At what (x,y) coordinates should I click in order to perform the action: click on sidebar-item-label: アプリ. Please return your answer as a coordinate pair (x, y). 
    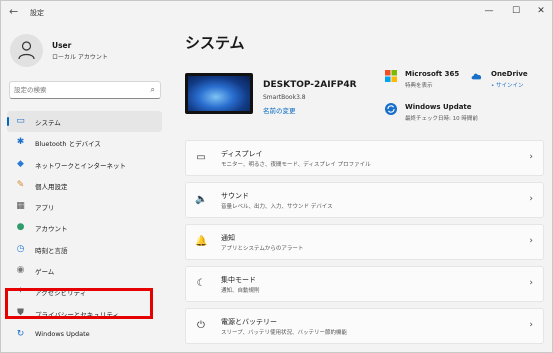
    Looking at the image, I should click on (45, 208).